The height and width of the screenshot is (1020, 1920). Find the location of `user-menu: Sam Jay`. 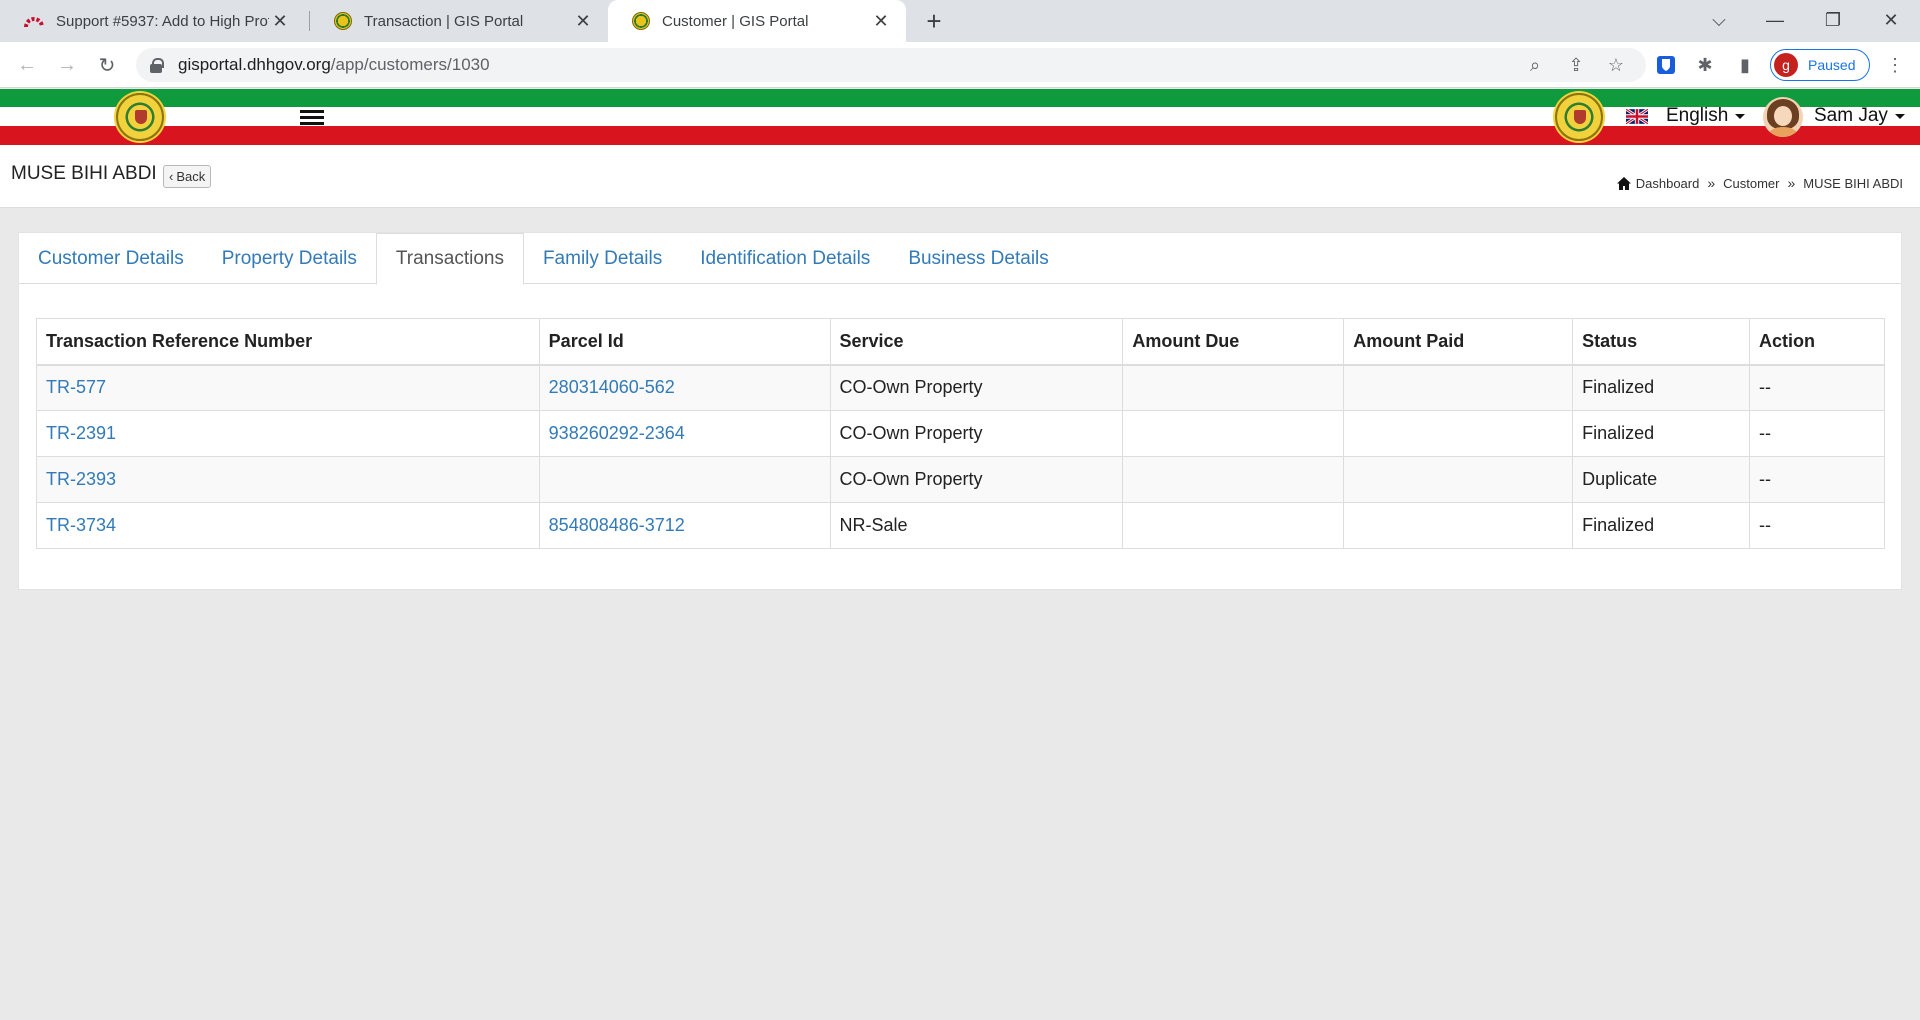

user-menu: Sam Jay is located at coordinates (1859, 116).